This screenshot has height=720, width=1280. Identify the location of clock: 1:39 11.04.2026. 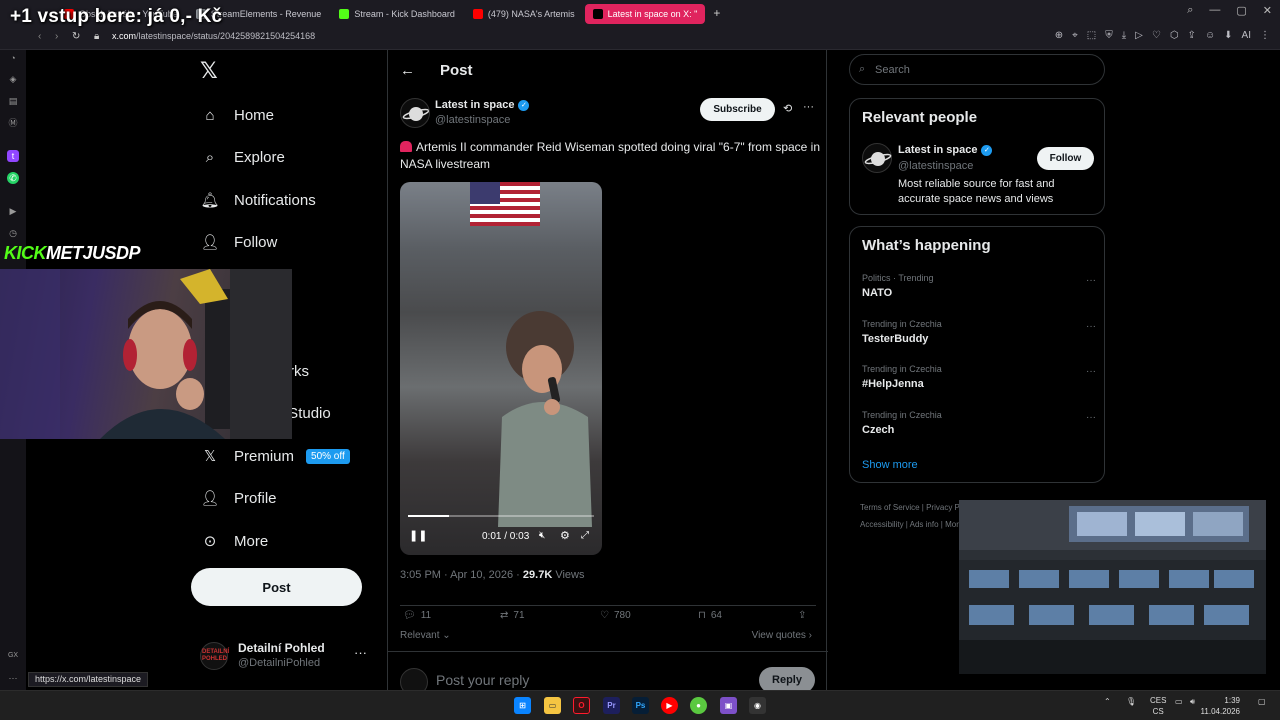
(1220, 706).